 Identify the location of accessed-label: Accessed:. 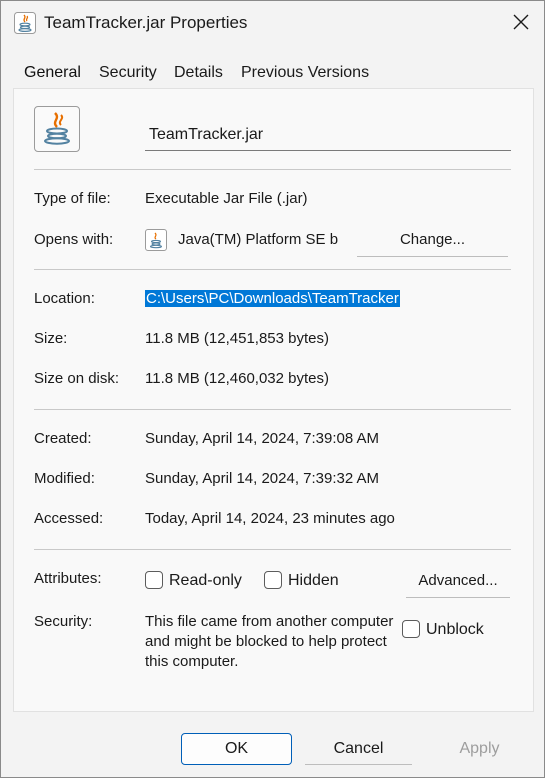
(69, 518).